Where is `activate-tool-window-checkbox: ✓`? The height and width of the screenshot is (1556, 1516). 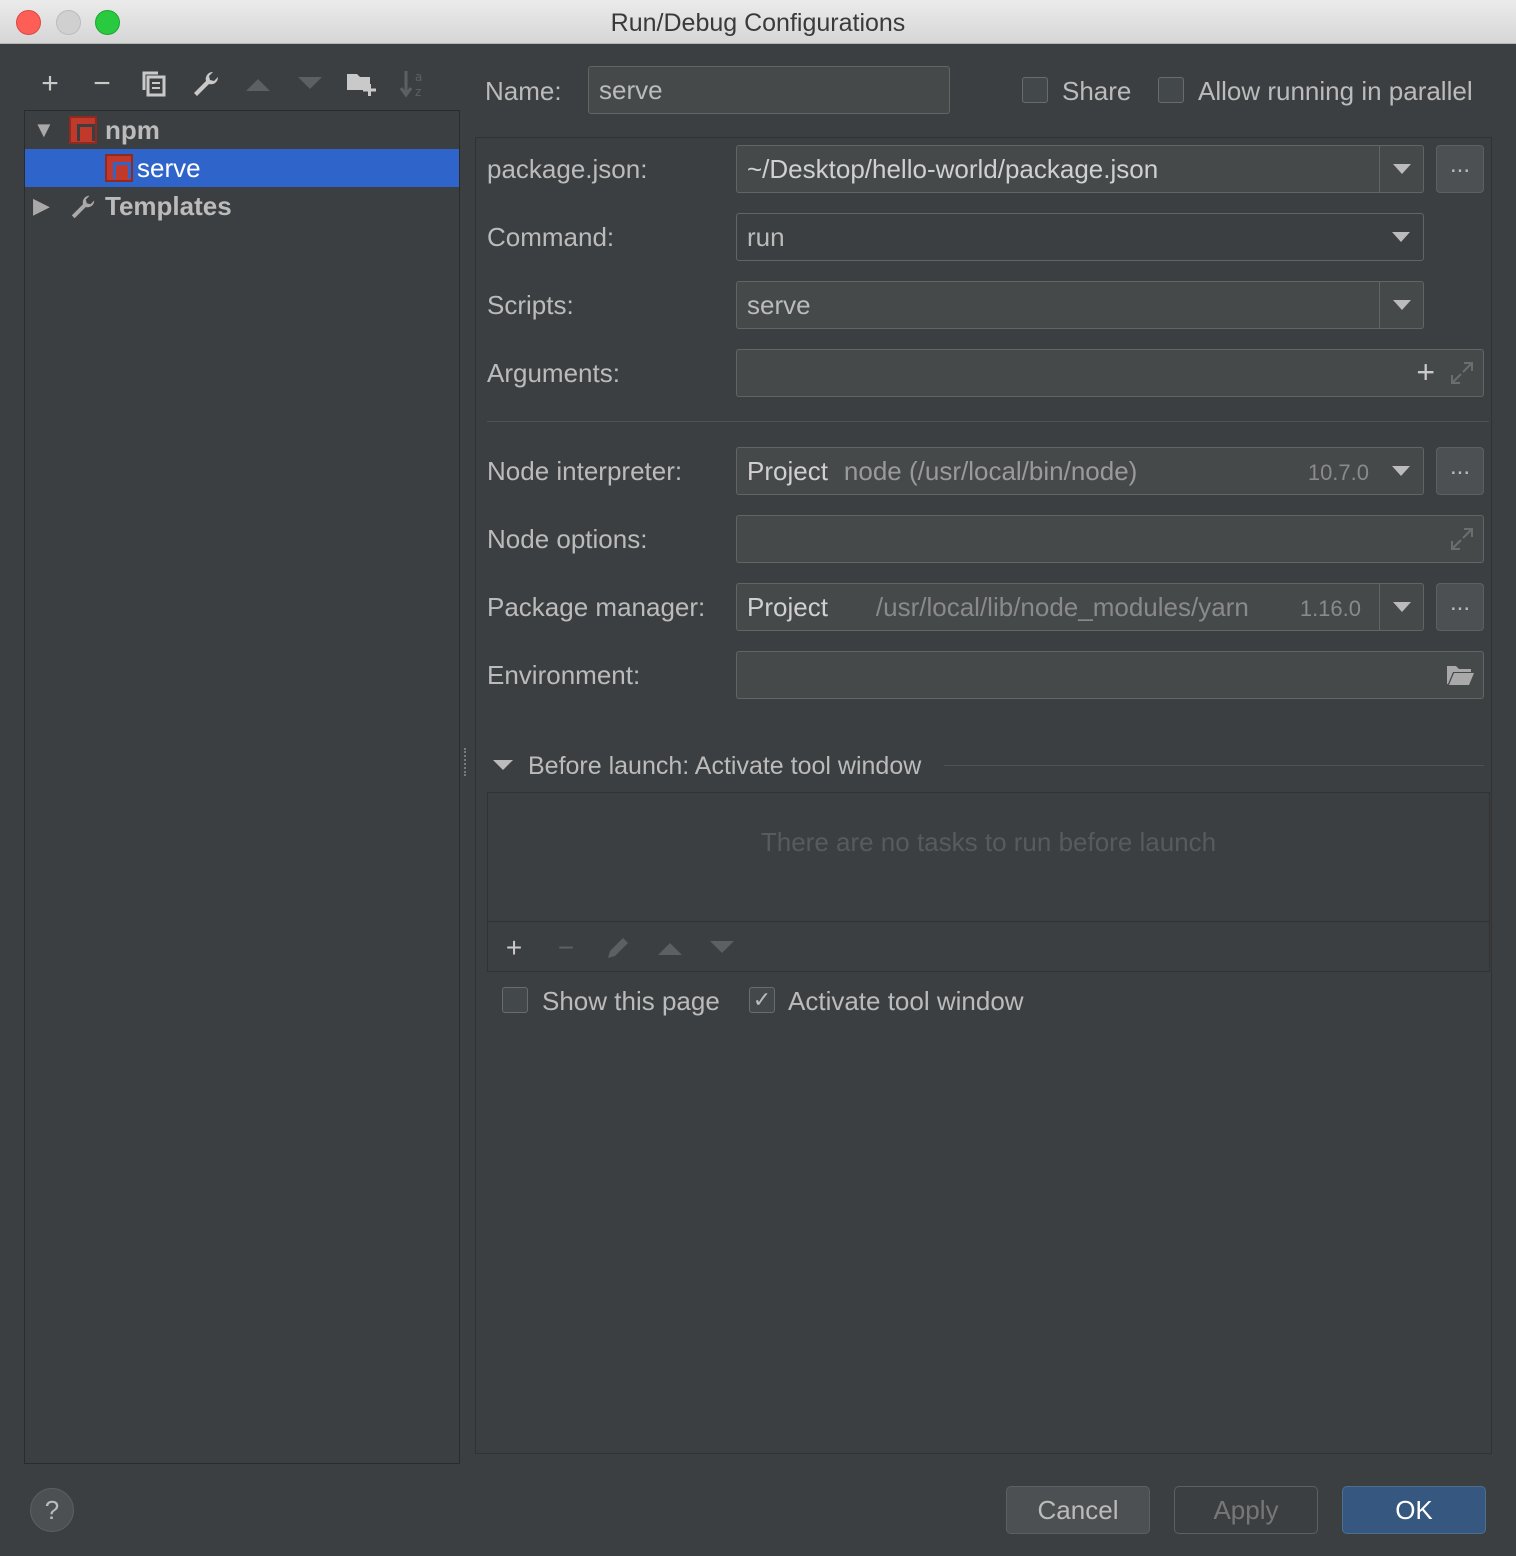 activate-tool-window-checkbox: ✓ is located at coordinates (762, 1000).